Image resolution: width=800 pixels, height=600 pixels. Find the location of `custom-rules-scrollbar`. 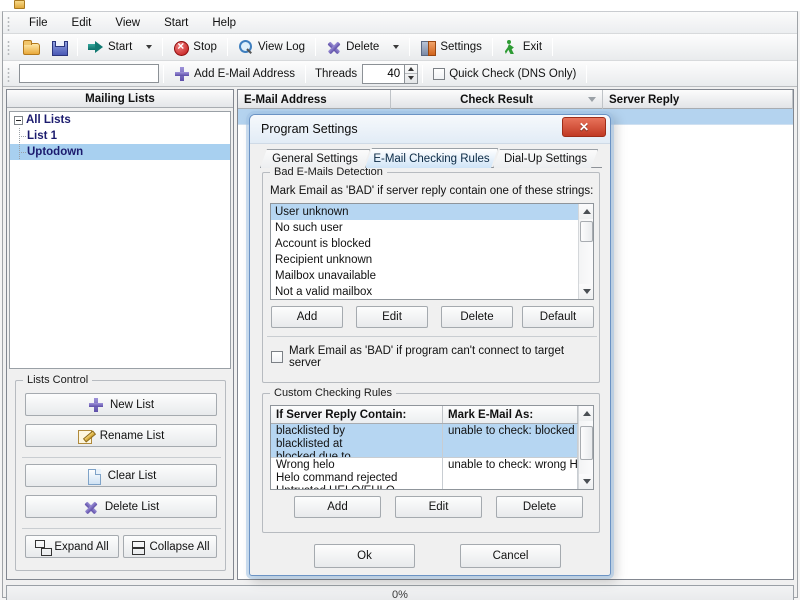

custom-rules-scrollbar is located at coordinates (585, 447).